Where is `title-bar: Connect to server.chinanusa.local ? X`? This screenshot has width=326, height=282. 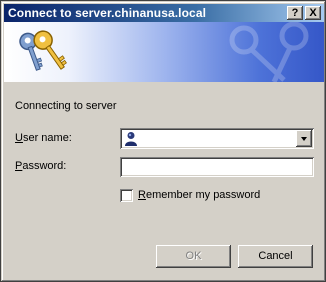
title-bar: Connect to server.chinanusa.local ? X is located at coordinates (164, 13).